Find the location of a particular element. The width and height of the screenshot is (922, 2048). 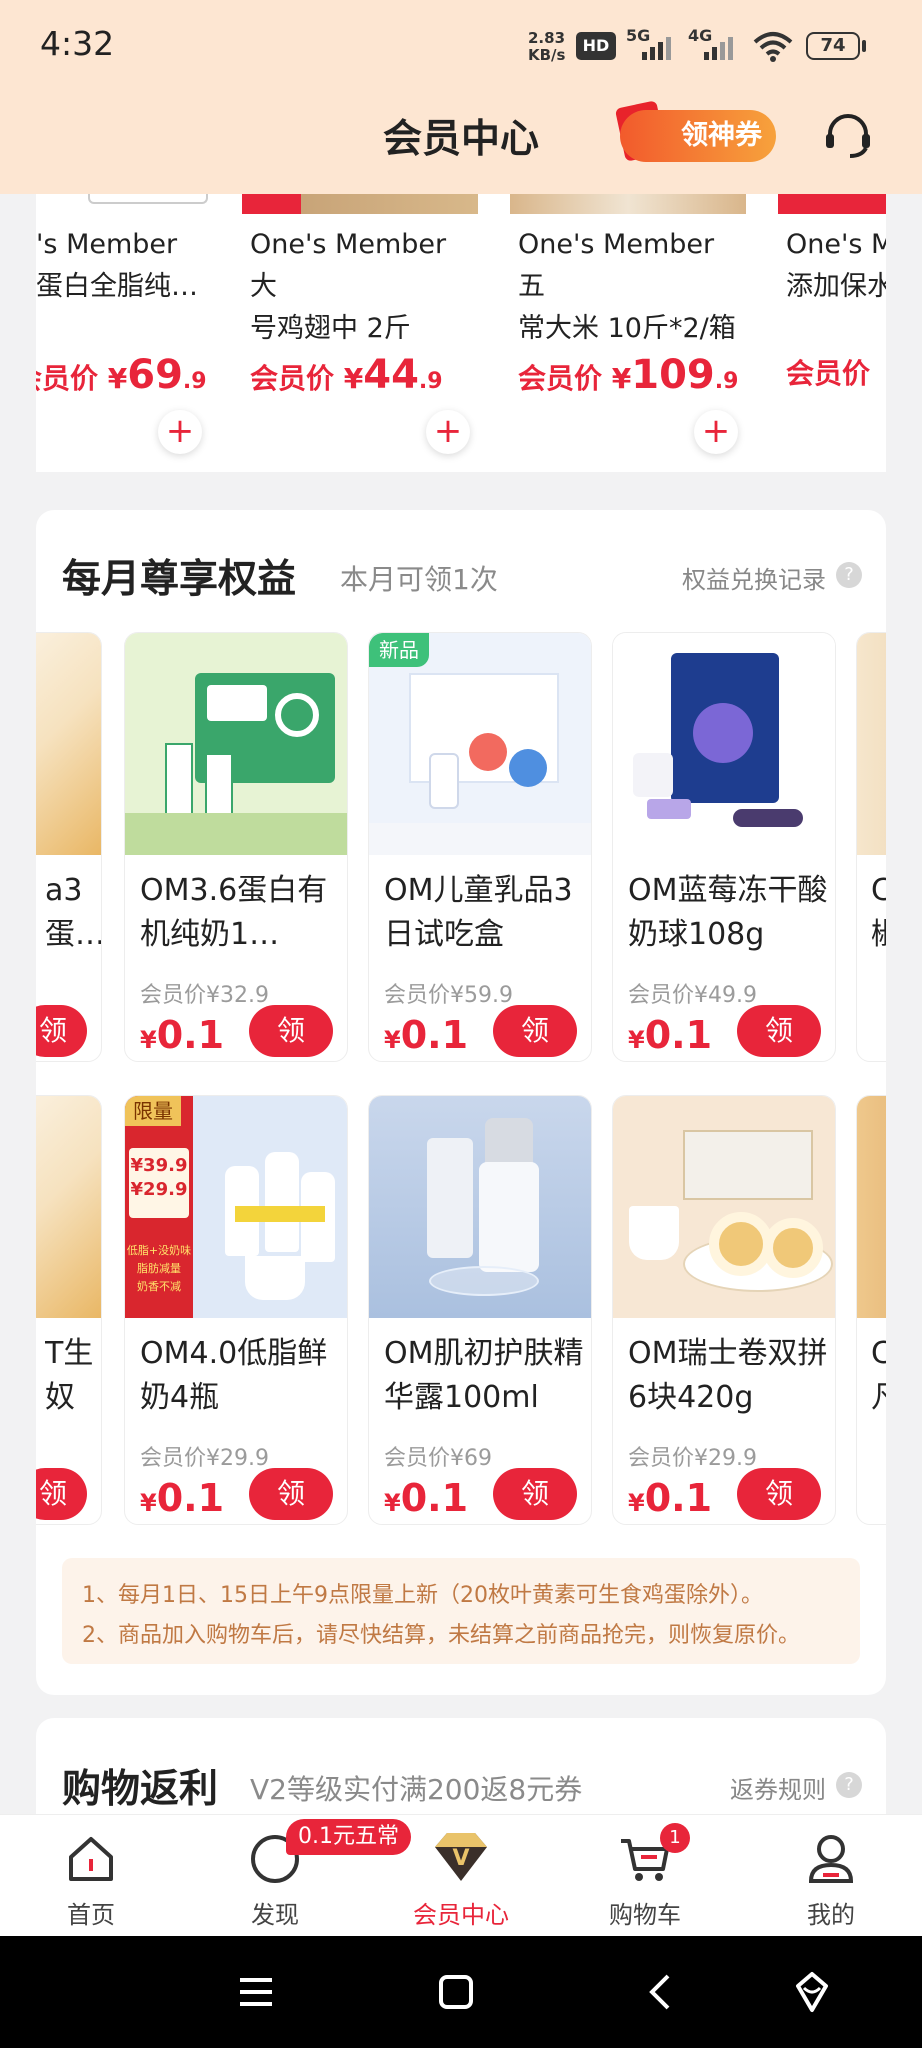

product-name: OM肌初护肤精华露100ml is located at coordinates (484, 1375).